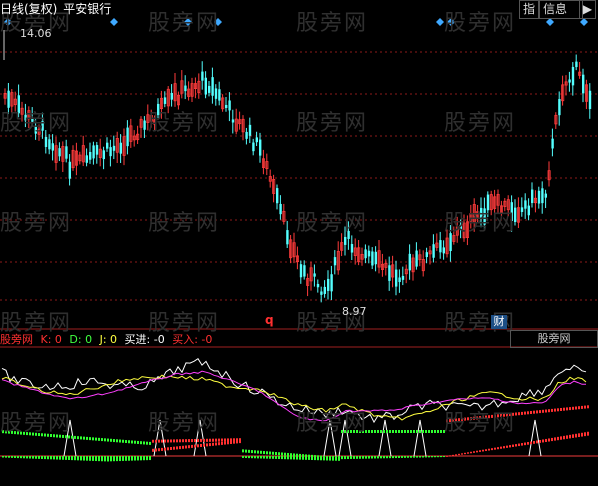 This screenshot has height=486, width=598. What do you see at coordinates (561, 9) in the screenshot?
I see `info-button: 信息` at bounding box center [561, 9].